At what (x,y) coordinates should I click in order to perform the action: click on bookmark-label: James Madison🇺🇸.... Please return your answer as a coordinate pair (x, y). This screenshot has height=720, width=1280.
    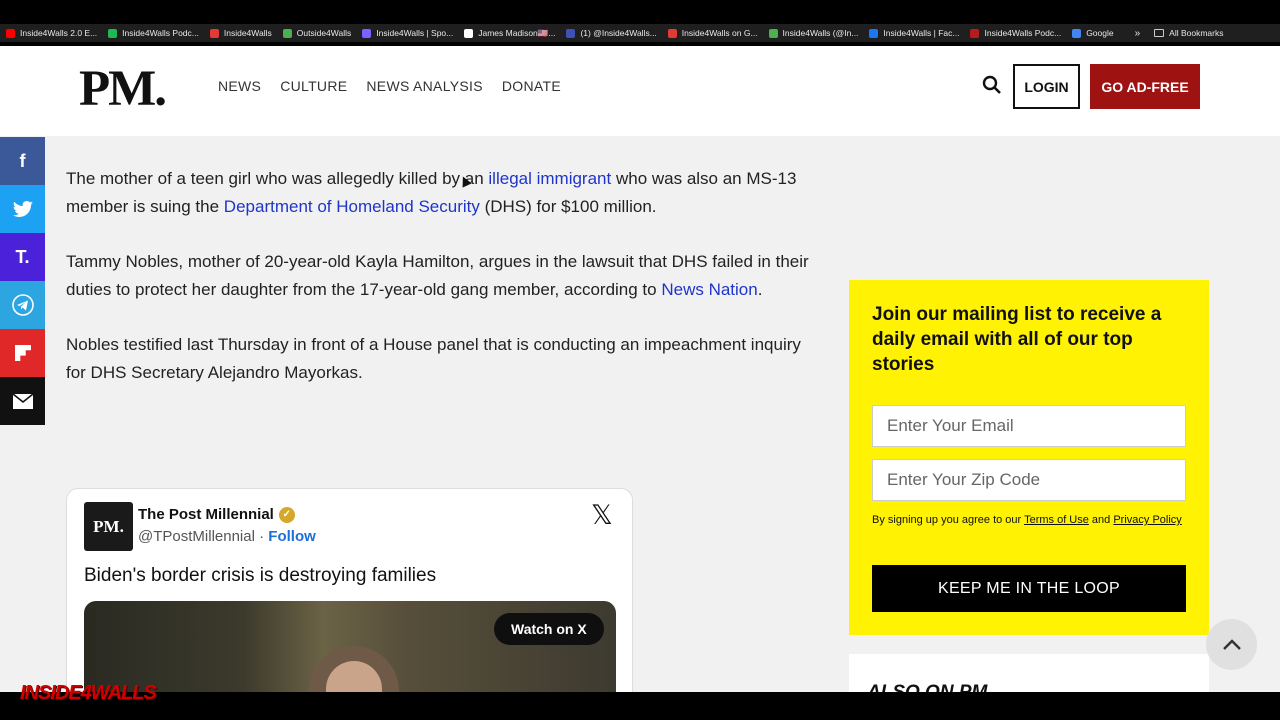
    Looking at the image, I should click on (517, 32).